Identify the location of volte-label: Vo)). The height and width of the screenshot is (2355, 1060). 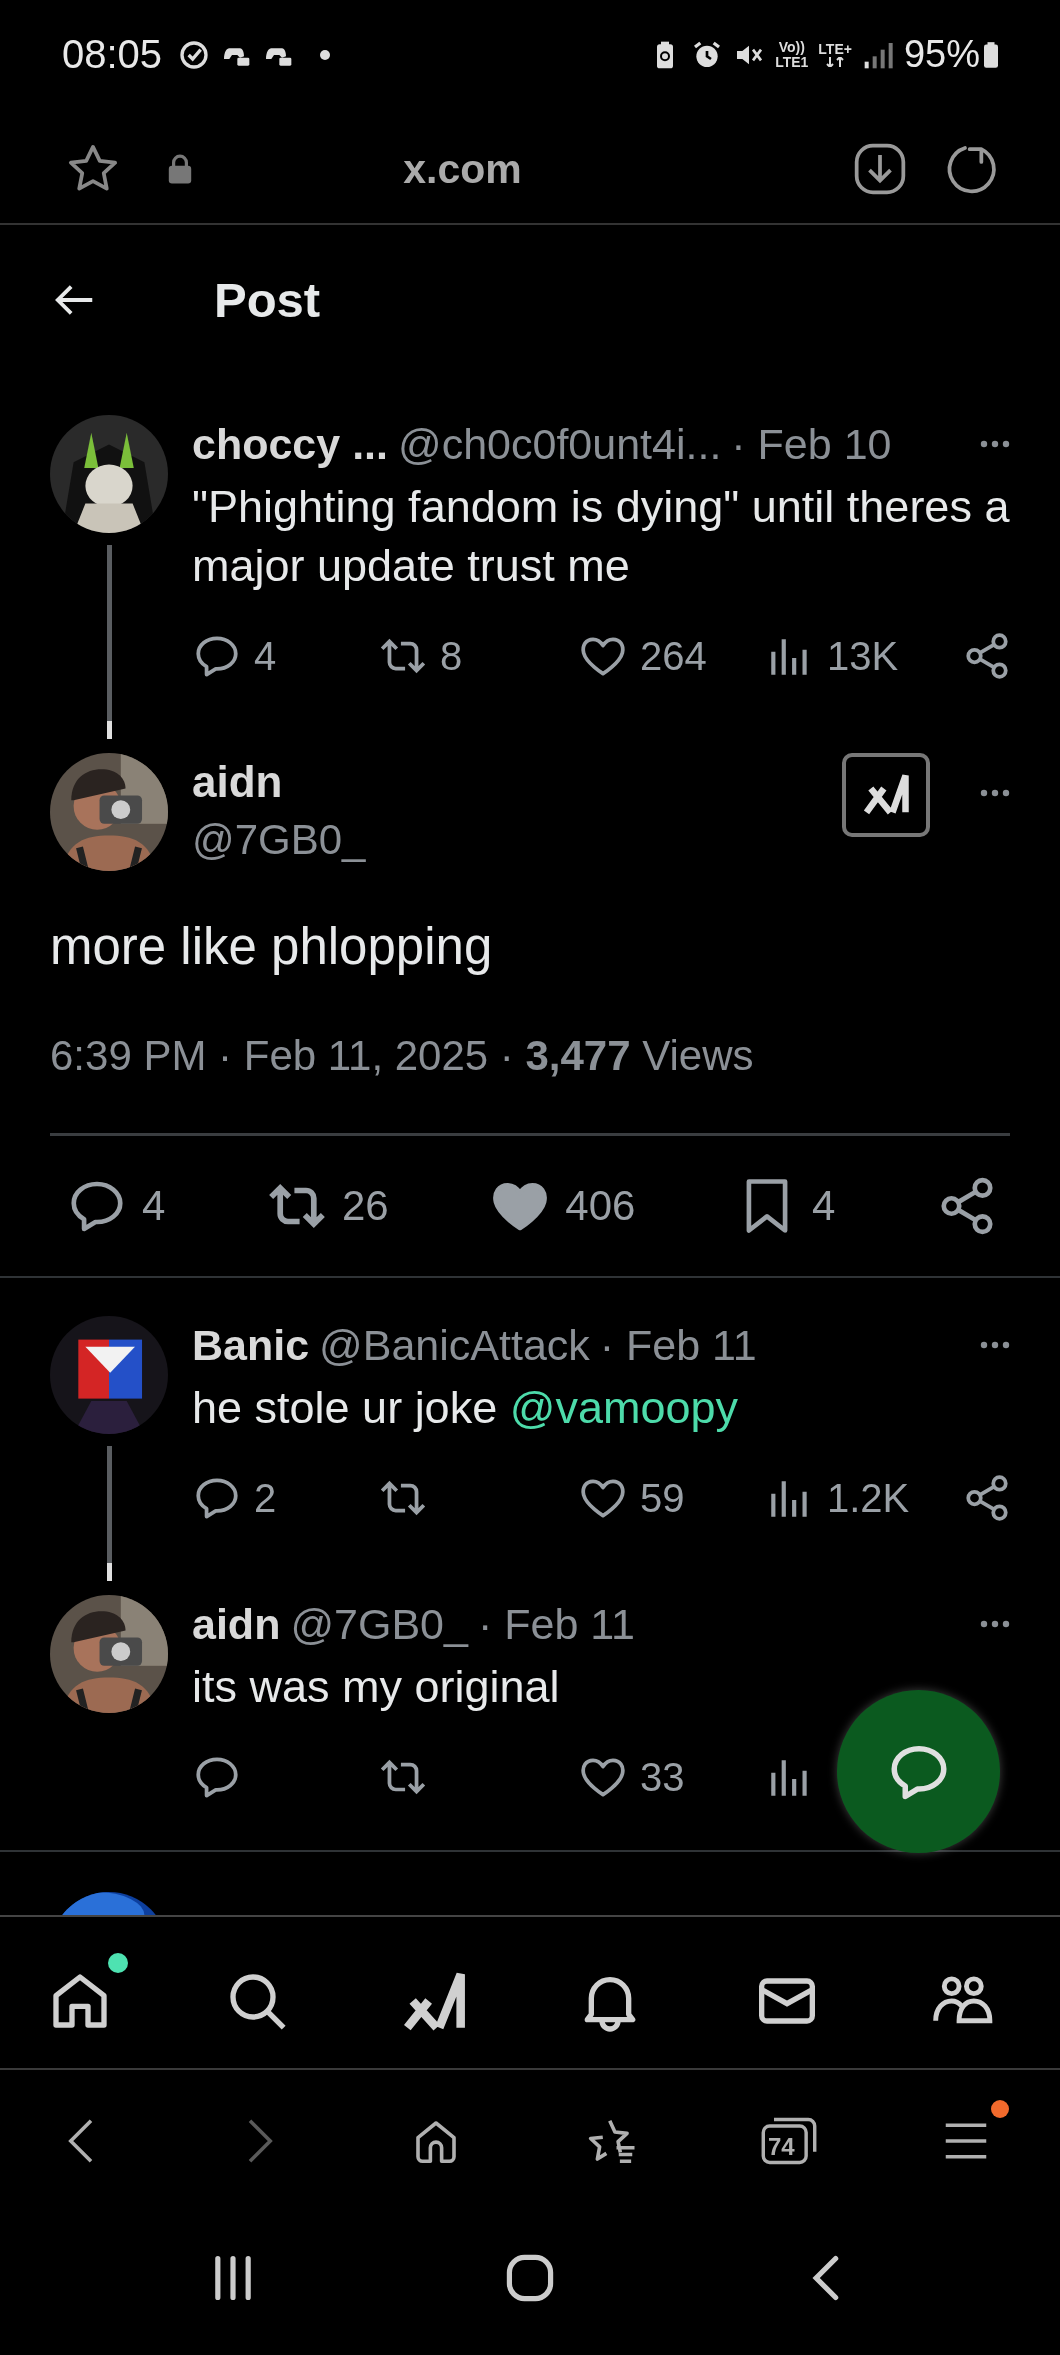
(791, 47).